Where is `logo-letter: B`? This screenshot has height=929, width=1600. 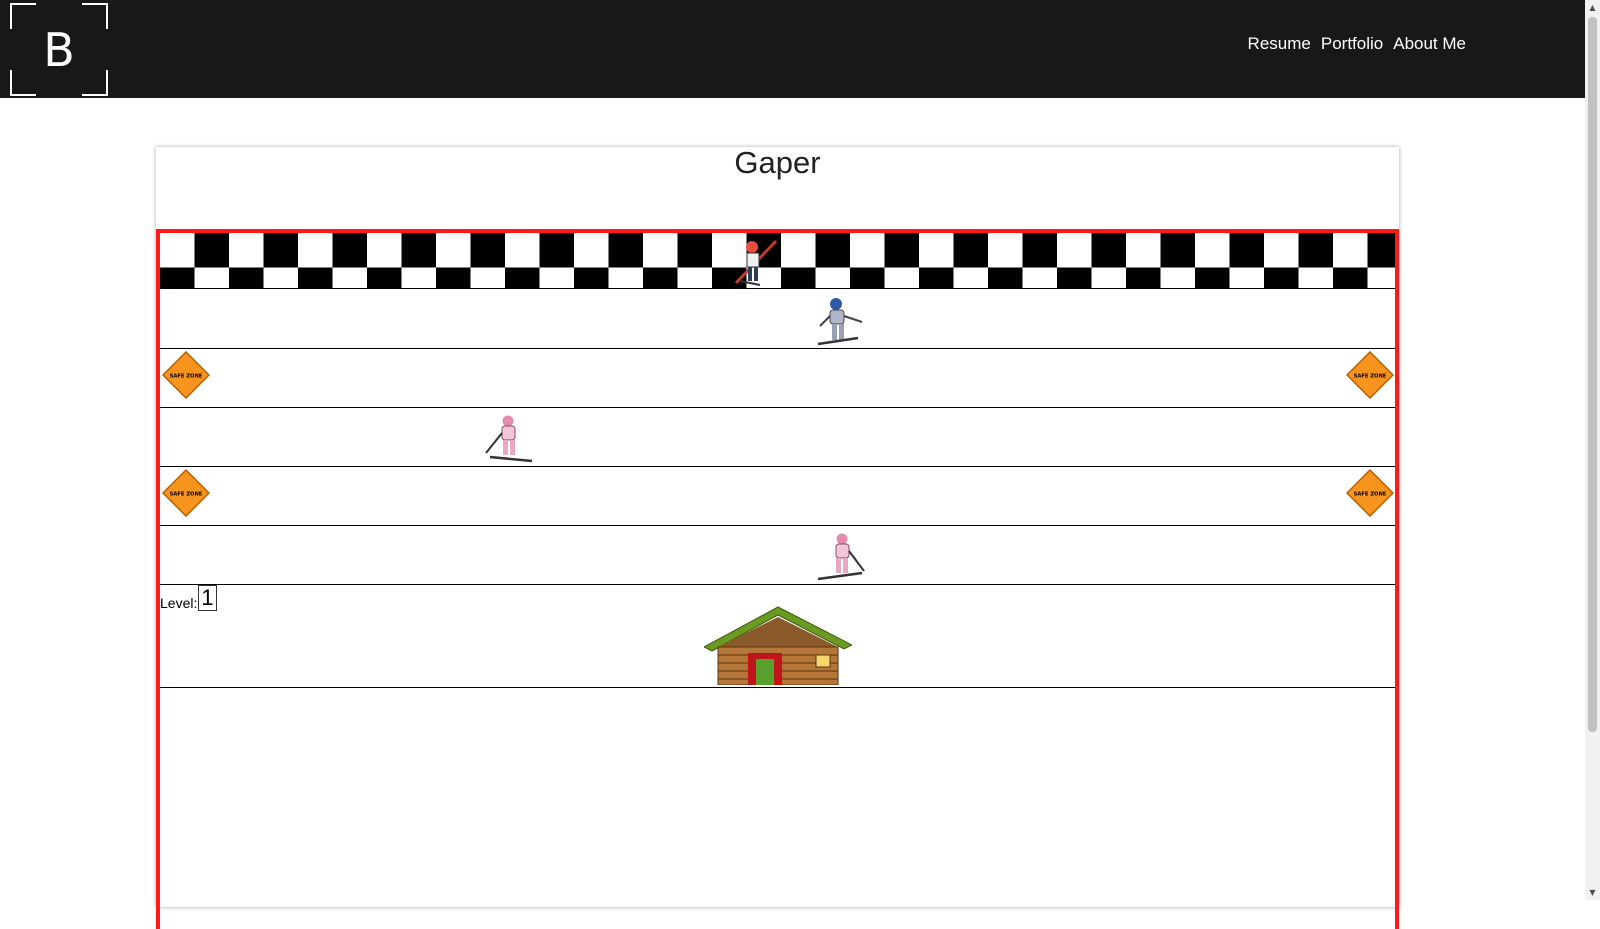
logo-letter: B is located at coordinates (59, 50).